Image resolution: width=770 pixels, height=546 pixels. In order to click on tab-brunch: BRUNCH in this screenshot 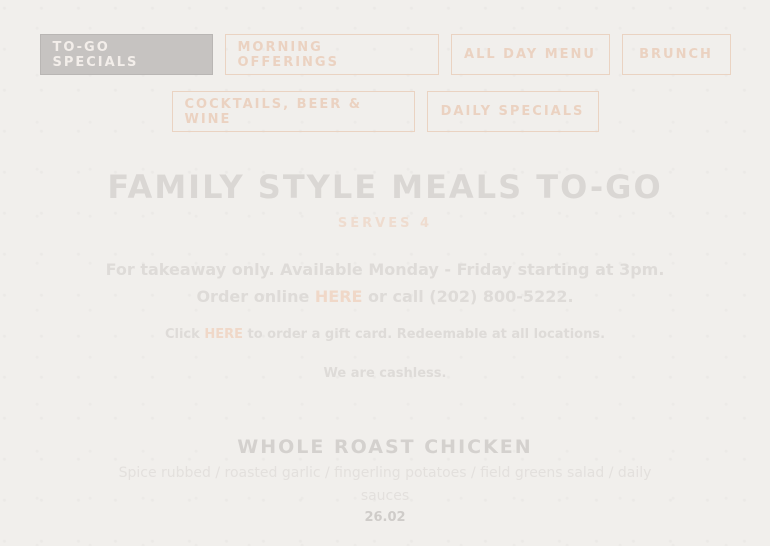, I will do `click(676, 54)`.